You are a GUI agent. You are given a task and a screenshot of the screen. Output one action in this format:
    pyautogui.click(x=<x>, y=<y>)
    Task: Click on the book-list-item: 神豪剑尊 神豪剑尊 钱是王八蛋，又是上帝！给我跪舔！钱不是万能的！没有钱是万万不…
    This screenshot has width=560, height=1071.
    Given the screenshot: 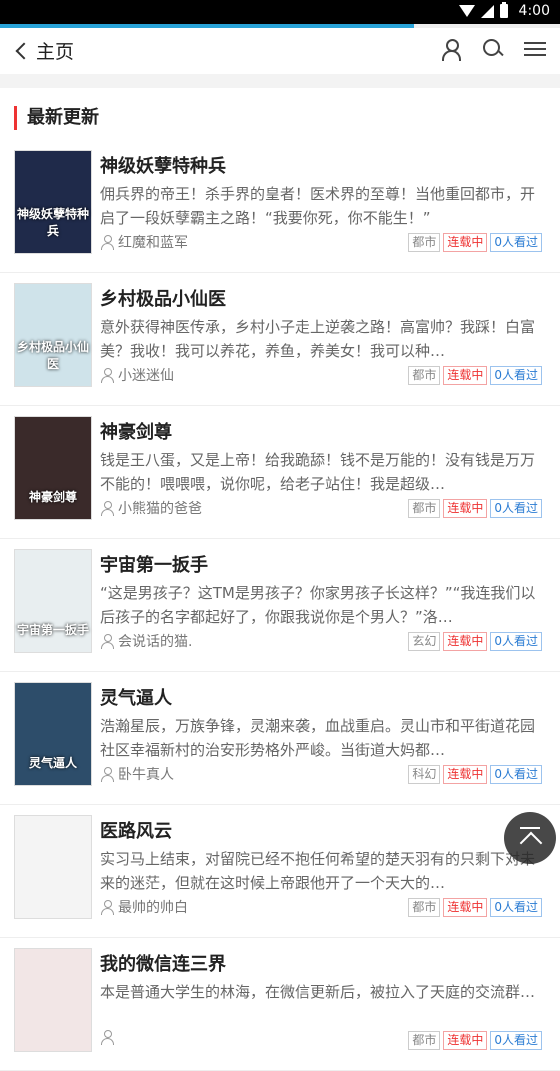 What is the action you would take?
    pyautogui.click(x=280, y=472)
    